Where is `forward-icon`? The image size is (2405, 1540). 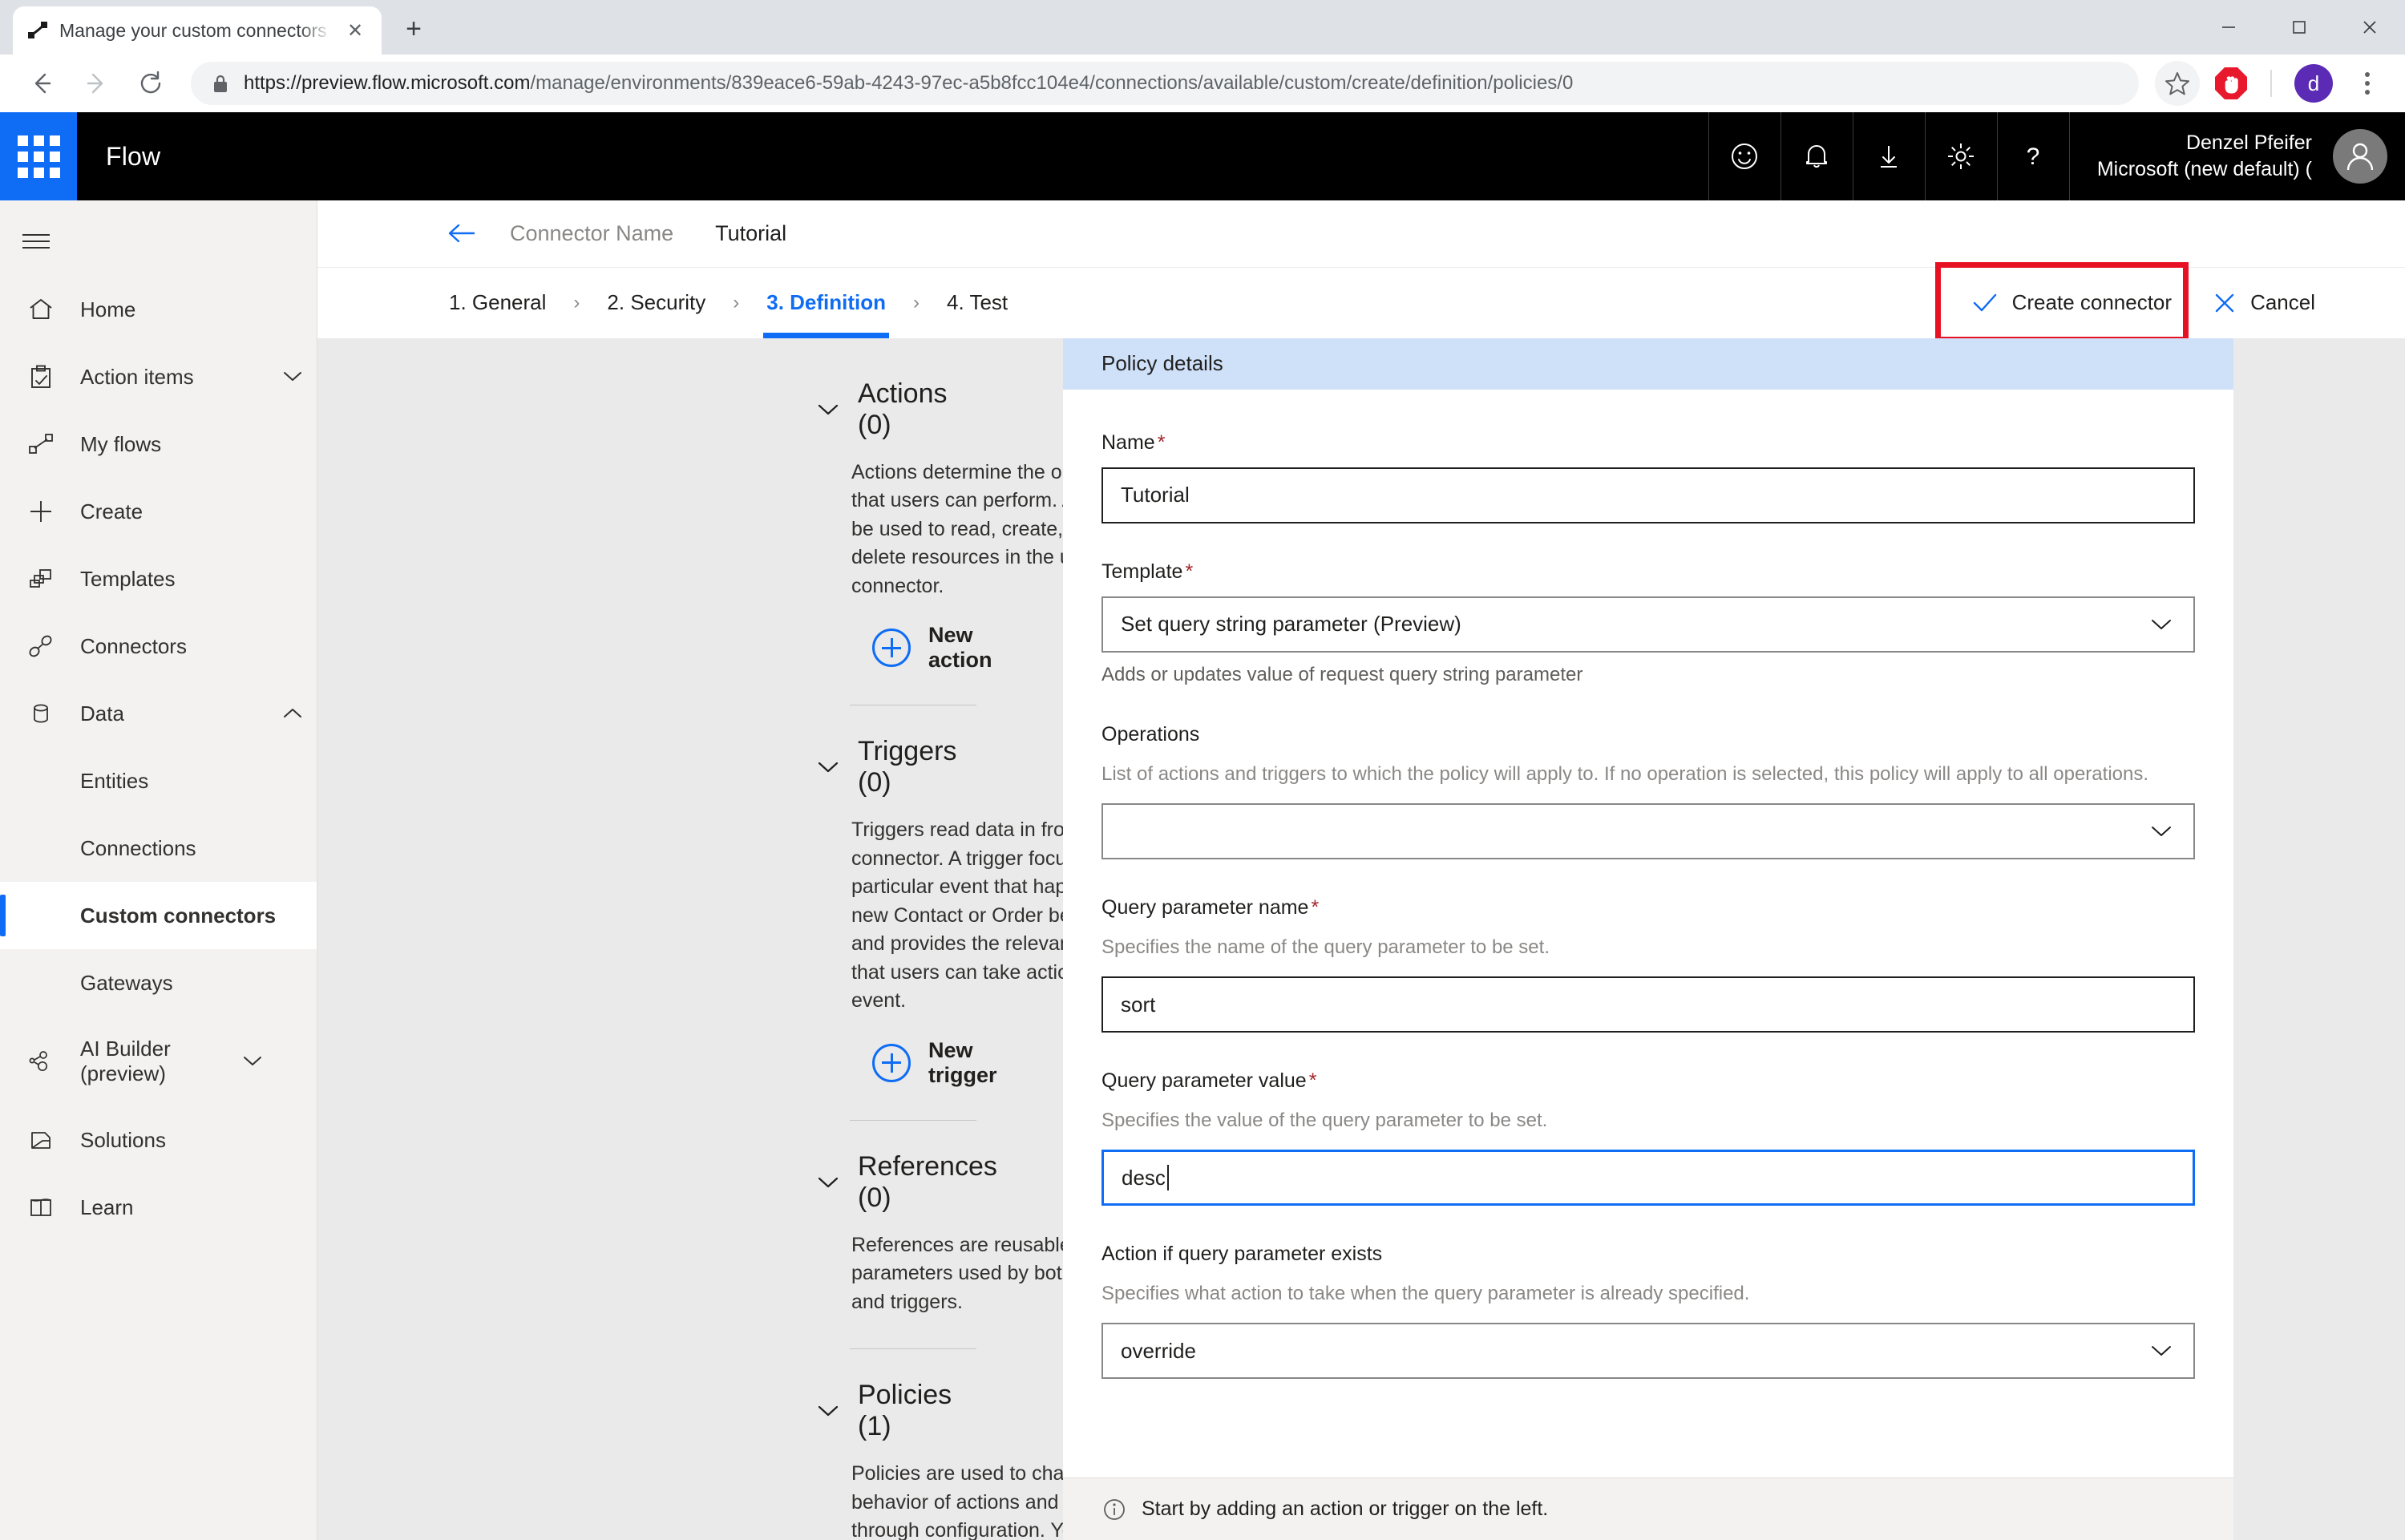
forward-icon is located at coordinates (96, 83).